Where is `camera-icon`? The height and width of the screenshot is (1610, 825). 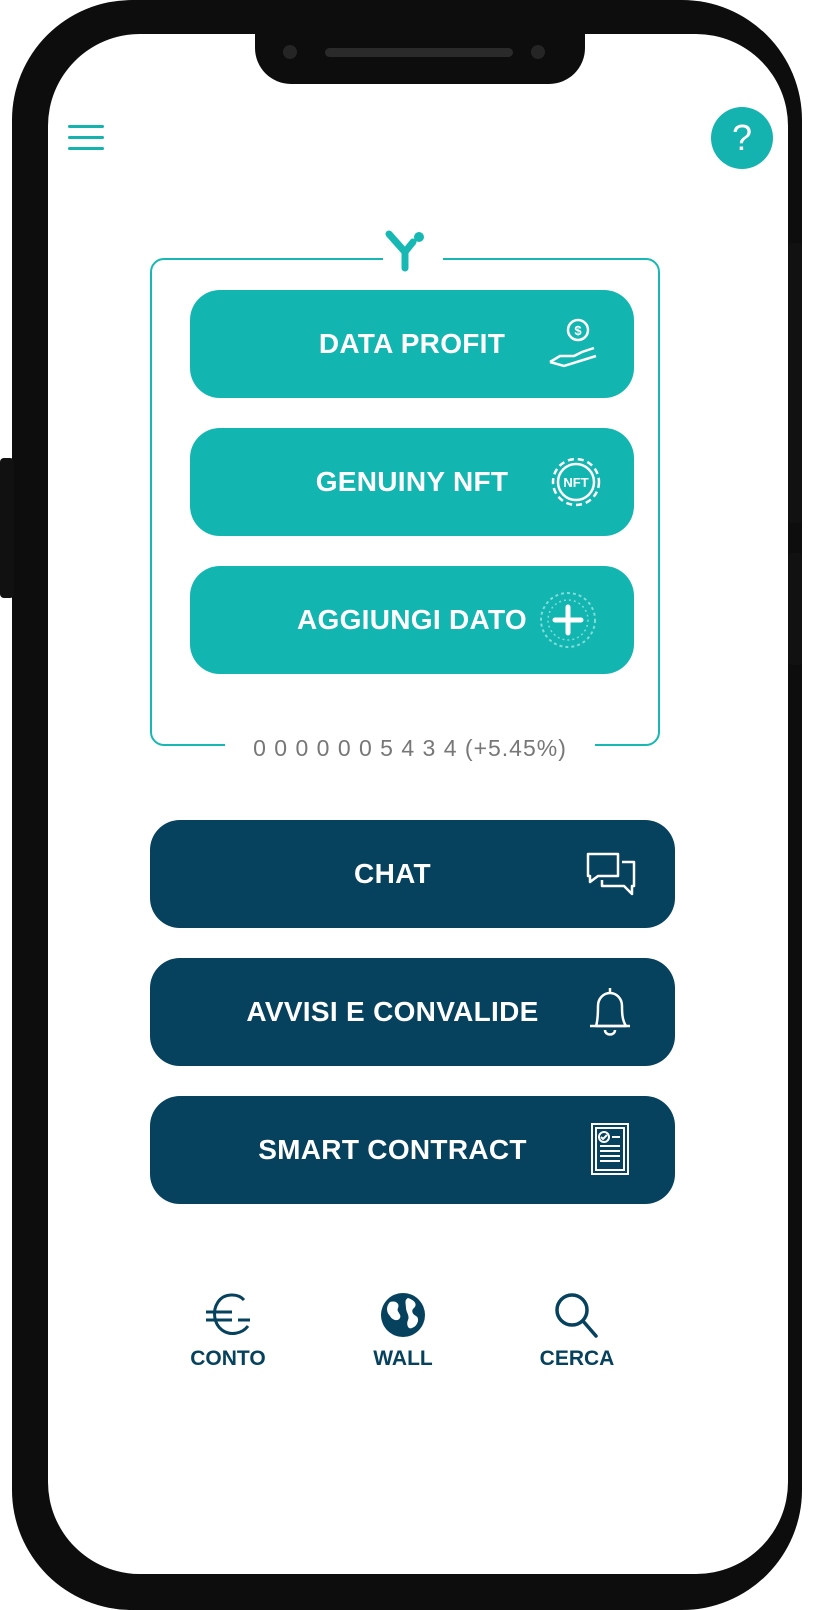 camera-icon is located at coordinates (290, 52).